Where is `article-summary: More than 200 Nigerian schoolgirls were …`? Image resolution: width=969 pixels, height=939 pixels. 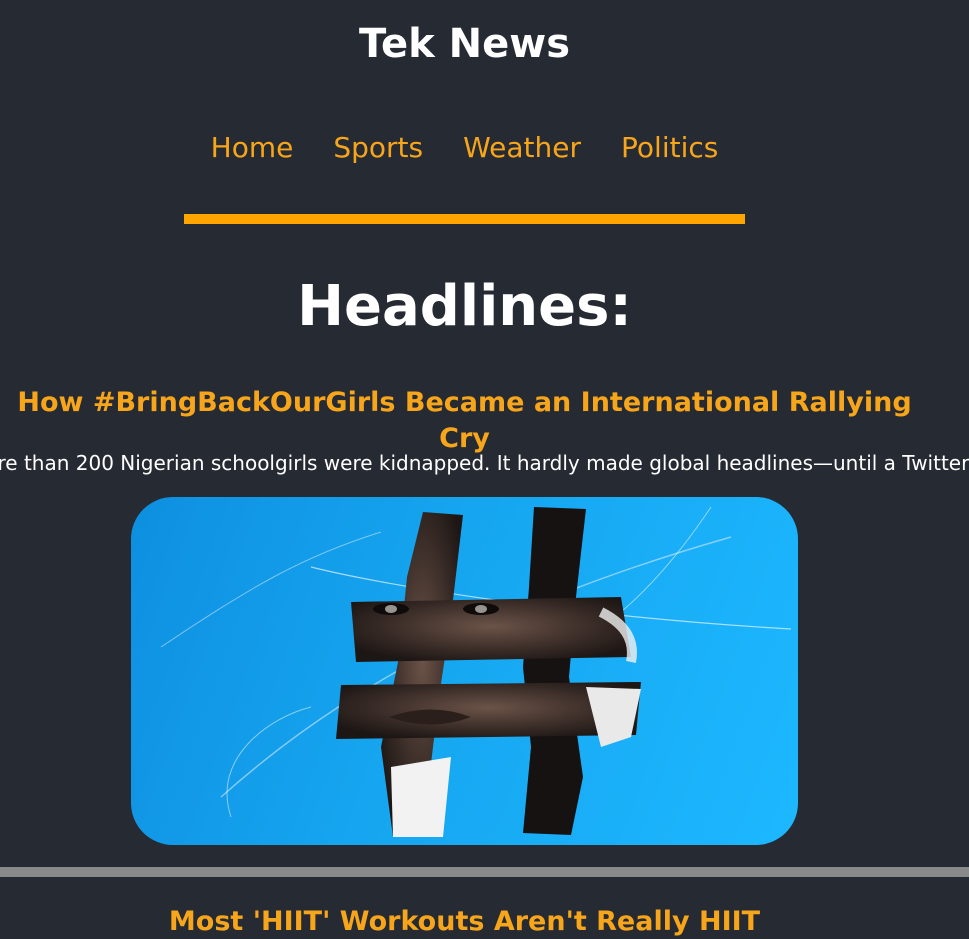 article-summary: More than 200 Nigerian schoolgirls were … is located at coordinates (484, 463).